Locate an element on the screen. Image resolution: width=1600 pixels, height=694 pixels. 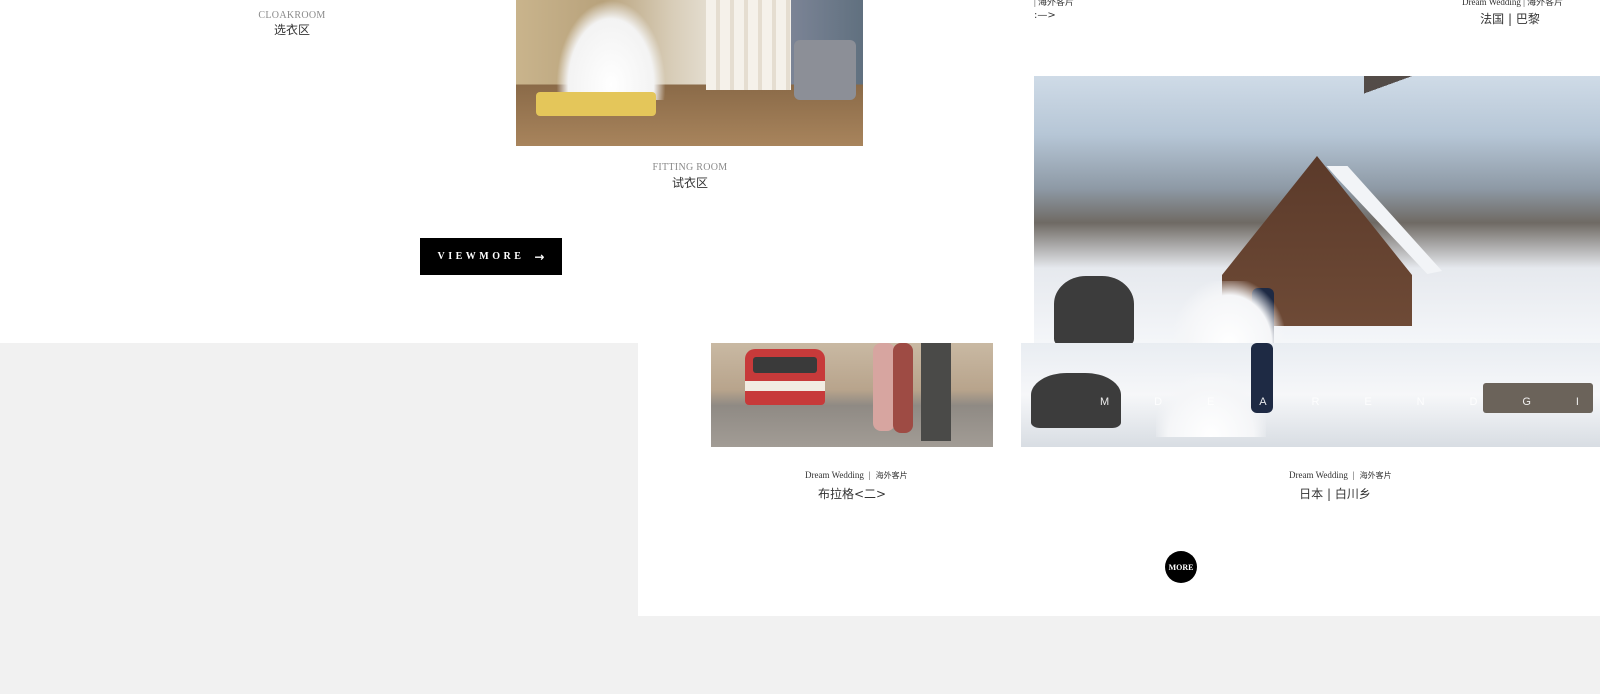
fitting-room-caption-en: FITTING ROOM is located at coordinates (690, 167).